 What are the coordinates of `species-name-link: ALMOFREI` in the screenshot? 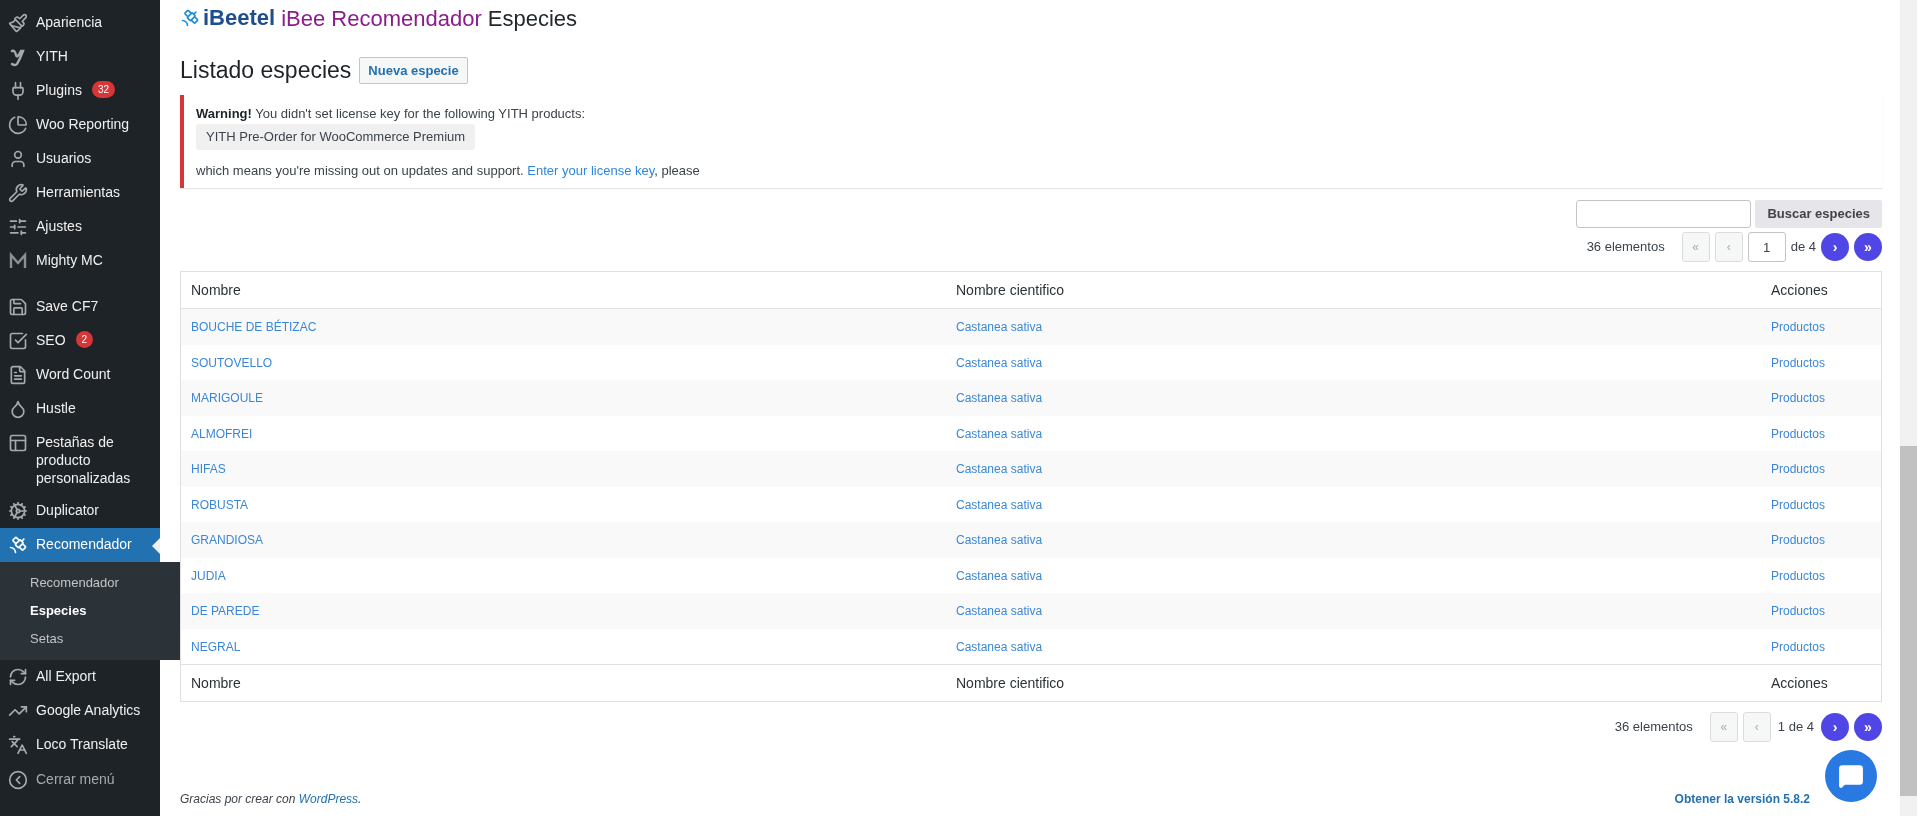 It's located at (222, 433).